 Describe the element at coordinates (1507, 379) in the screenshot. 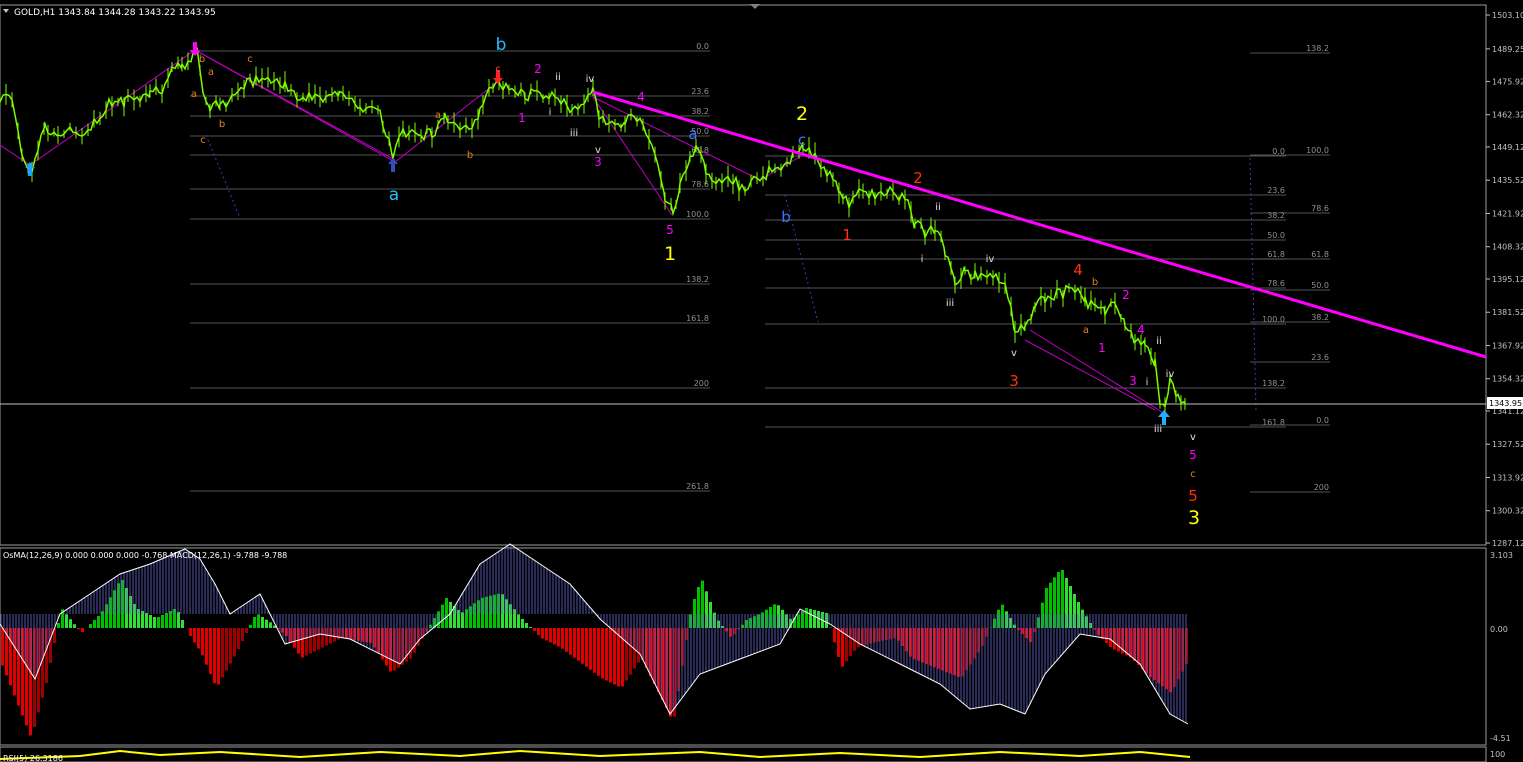

I see `price-tick-label: 1354.32` at that location.